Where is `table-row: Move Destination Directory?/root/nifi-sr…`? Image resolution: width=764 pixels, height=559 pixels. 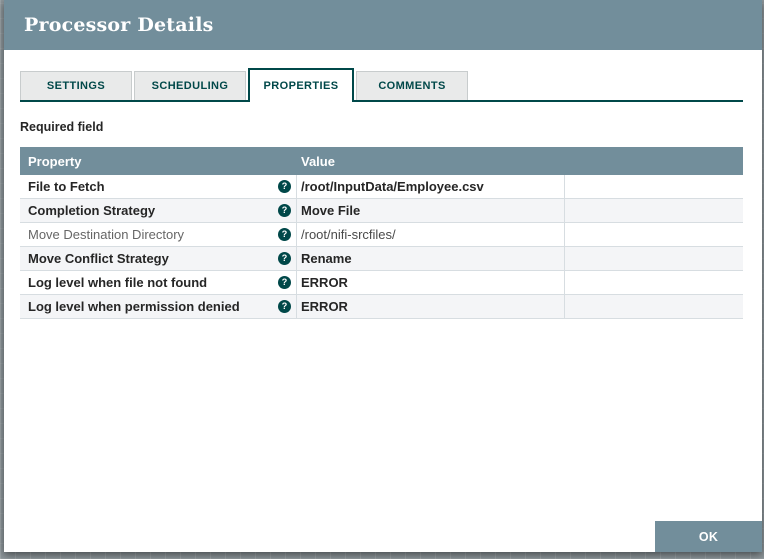 table-row: Move Destination Directory?/root/nifi-sr… is located at coordinates (381, 235).